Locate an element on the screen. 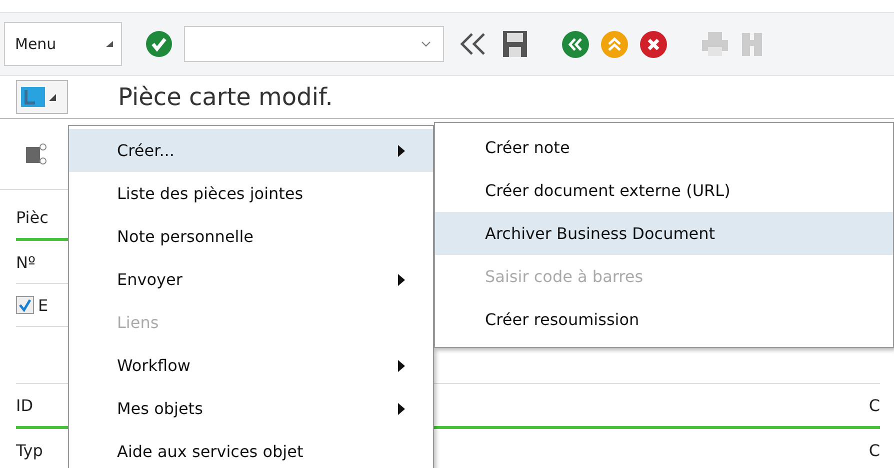 This screenshot has height=468, width=894. menu-item: Liste des pièces jointes is located at coordinates (251, 193).